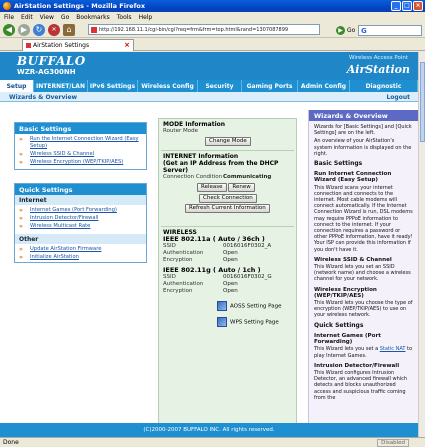  What do you see at coordinates (209, 97) in the screenshot?
I see `sub-navigation: Wizards & Overview Logout` at bounding box center [209, 97].